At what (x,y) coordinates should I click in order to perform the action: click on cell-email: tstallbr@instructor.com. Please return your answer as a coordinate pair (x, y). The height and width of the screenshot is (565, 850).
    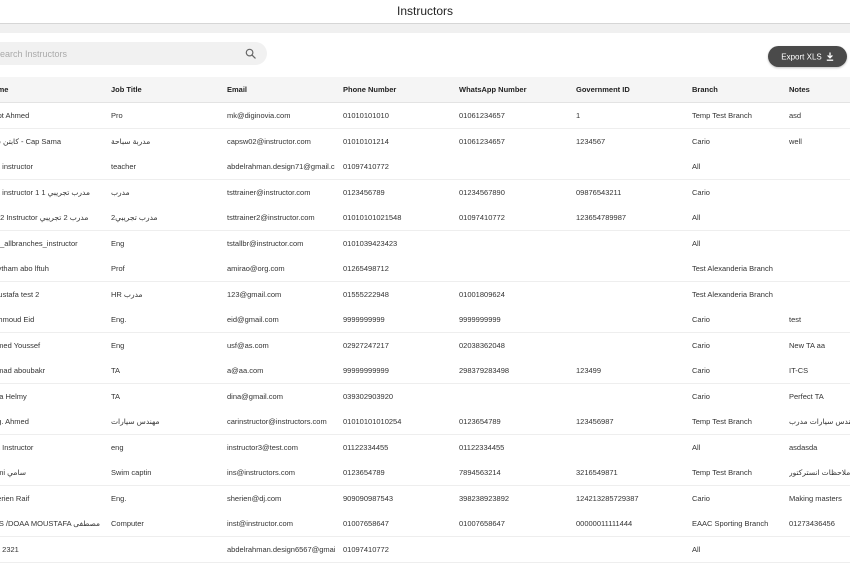
    Looking at the image, I should click on (265, 243).